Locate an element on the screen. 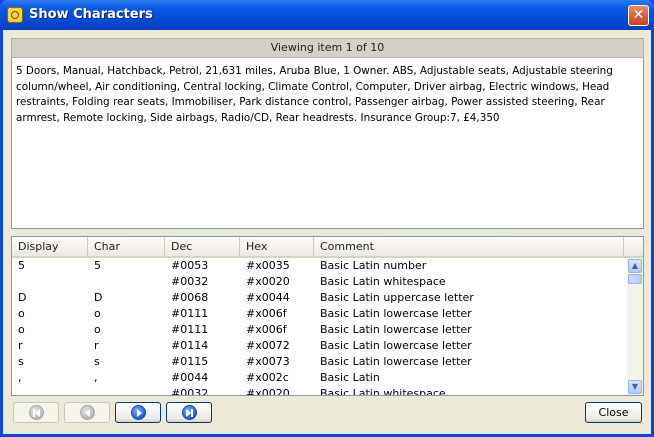 The width and height of the screenshot is (654, 437). window-title: Show Characters is located at coordinates (91, 14).